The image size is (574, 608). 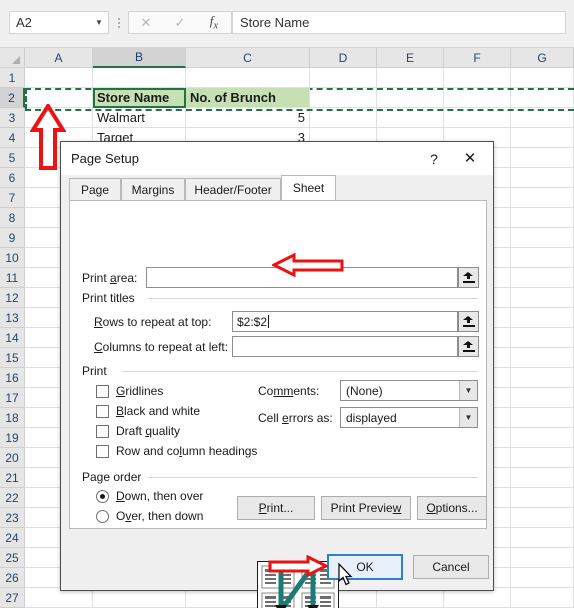 I want to click on row-header-16: 16, so click(x=12, y=378).